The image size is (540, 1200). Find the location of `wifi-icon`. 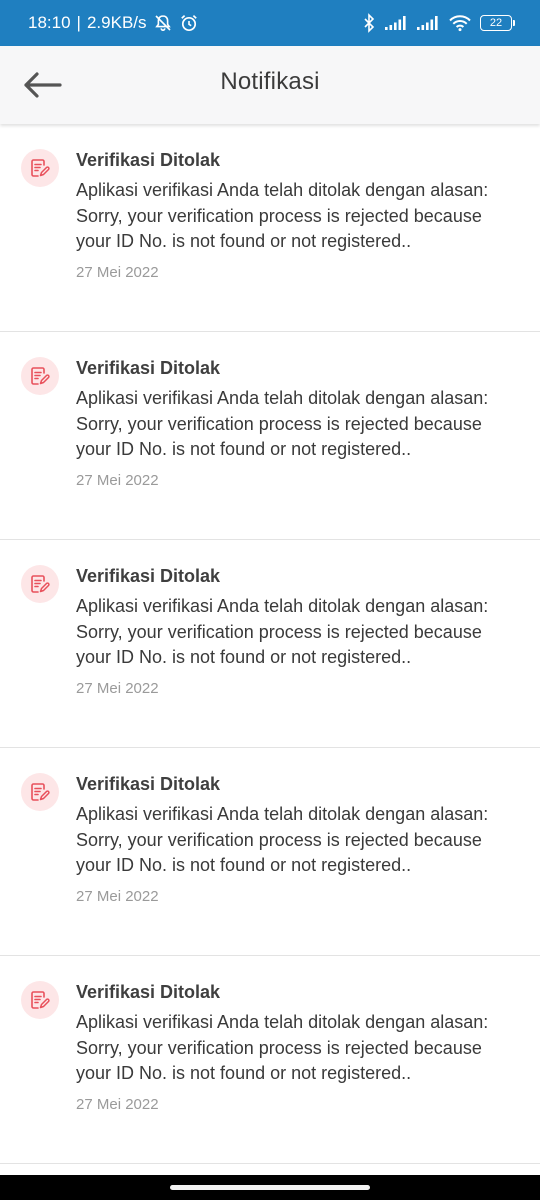

wifi-icon is located at coordinates (460, 23).